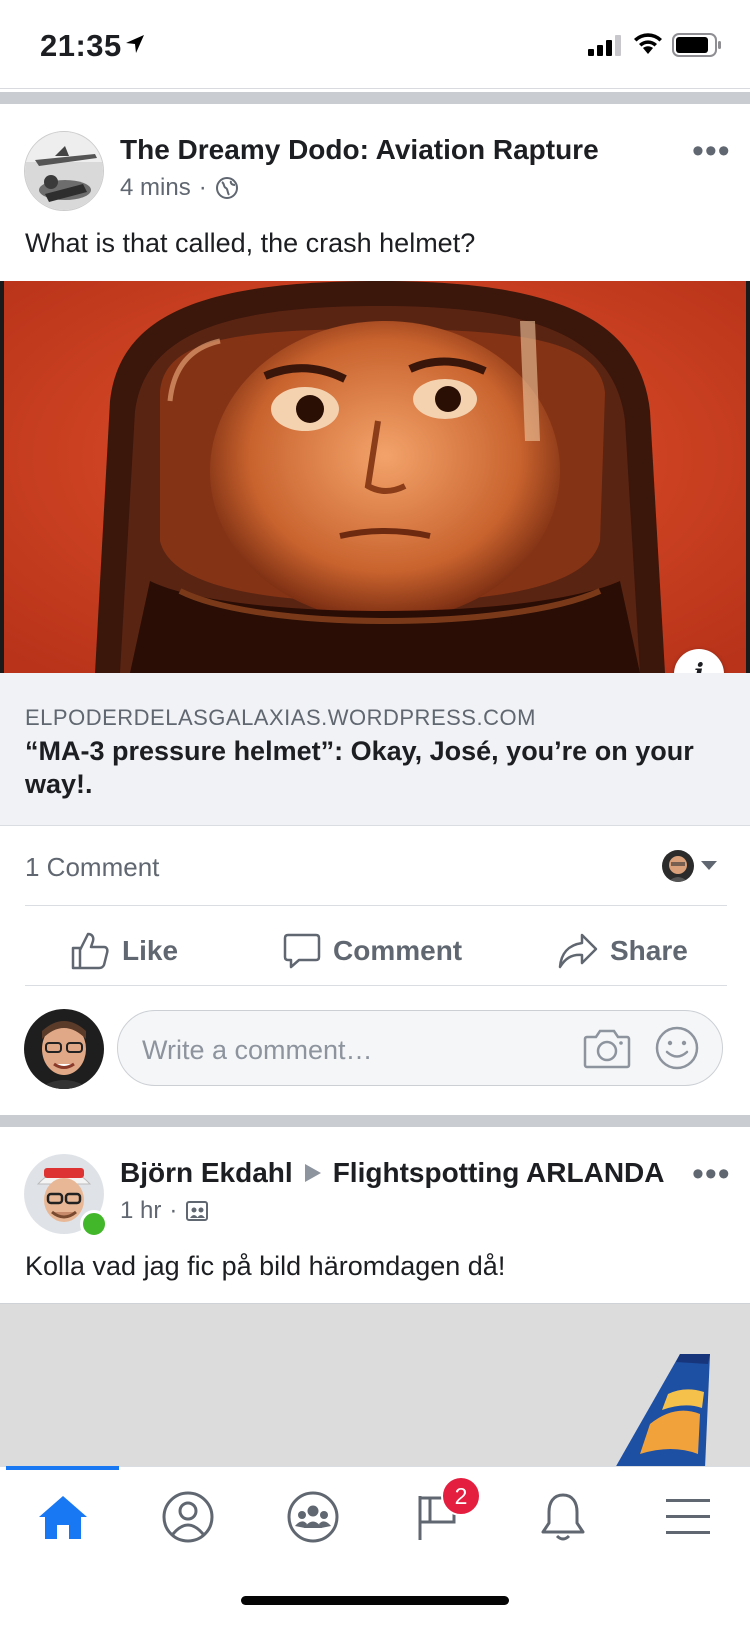  I want to click on status-bar: 21:35, so click(375, 45).